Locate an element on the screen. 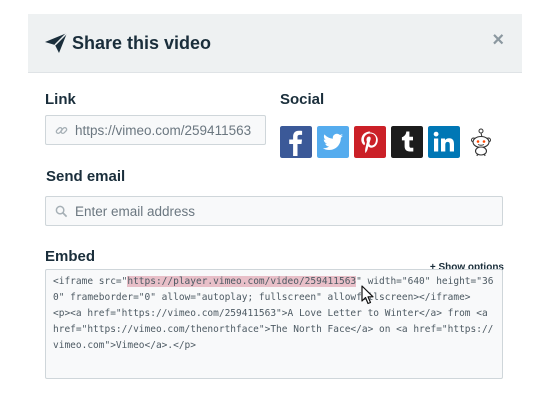  dialog-title: Share this video is located at coordinates (142, 43).